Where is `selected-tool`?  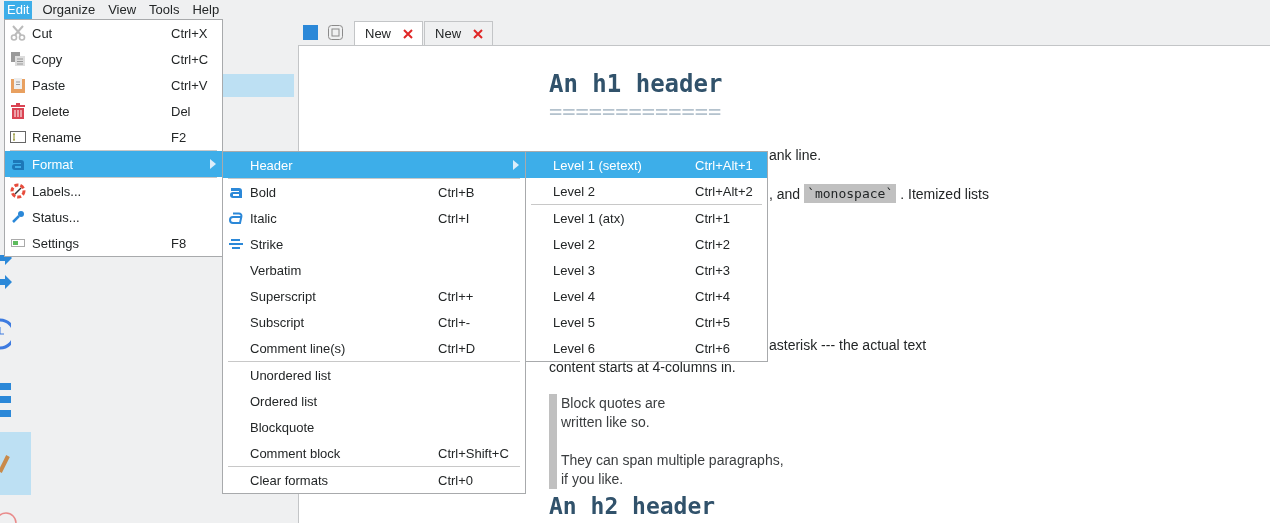
selected-tool is located at coordinates (15, 463).